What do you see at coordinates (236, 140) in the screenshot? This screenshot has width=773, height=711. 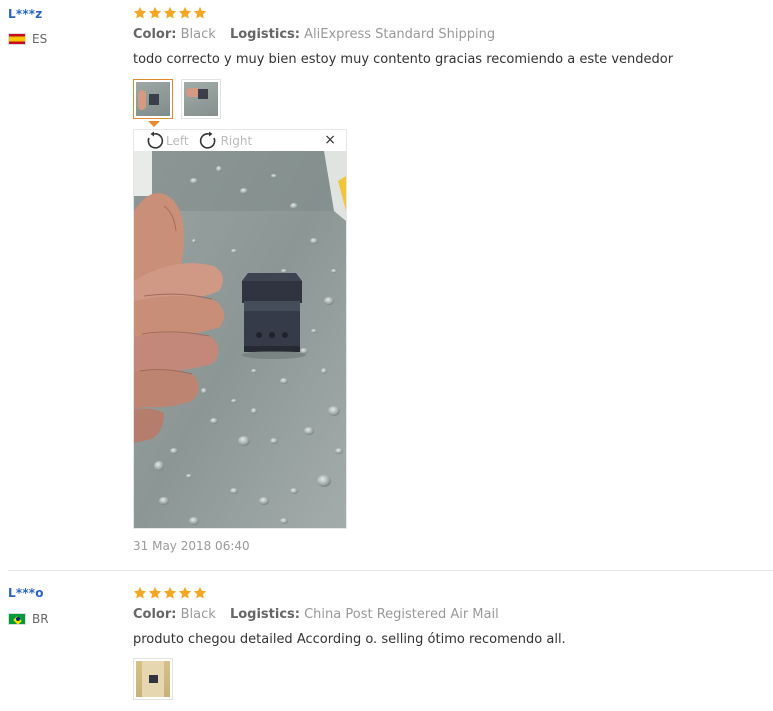 I see `rotate-right-label: Right` at bounding box center [236, 140].